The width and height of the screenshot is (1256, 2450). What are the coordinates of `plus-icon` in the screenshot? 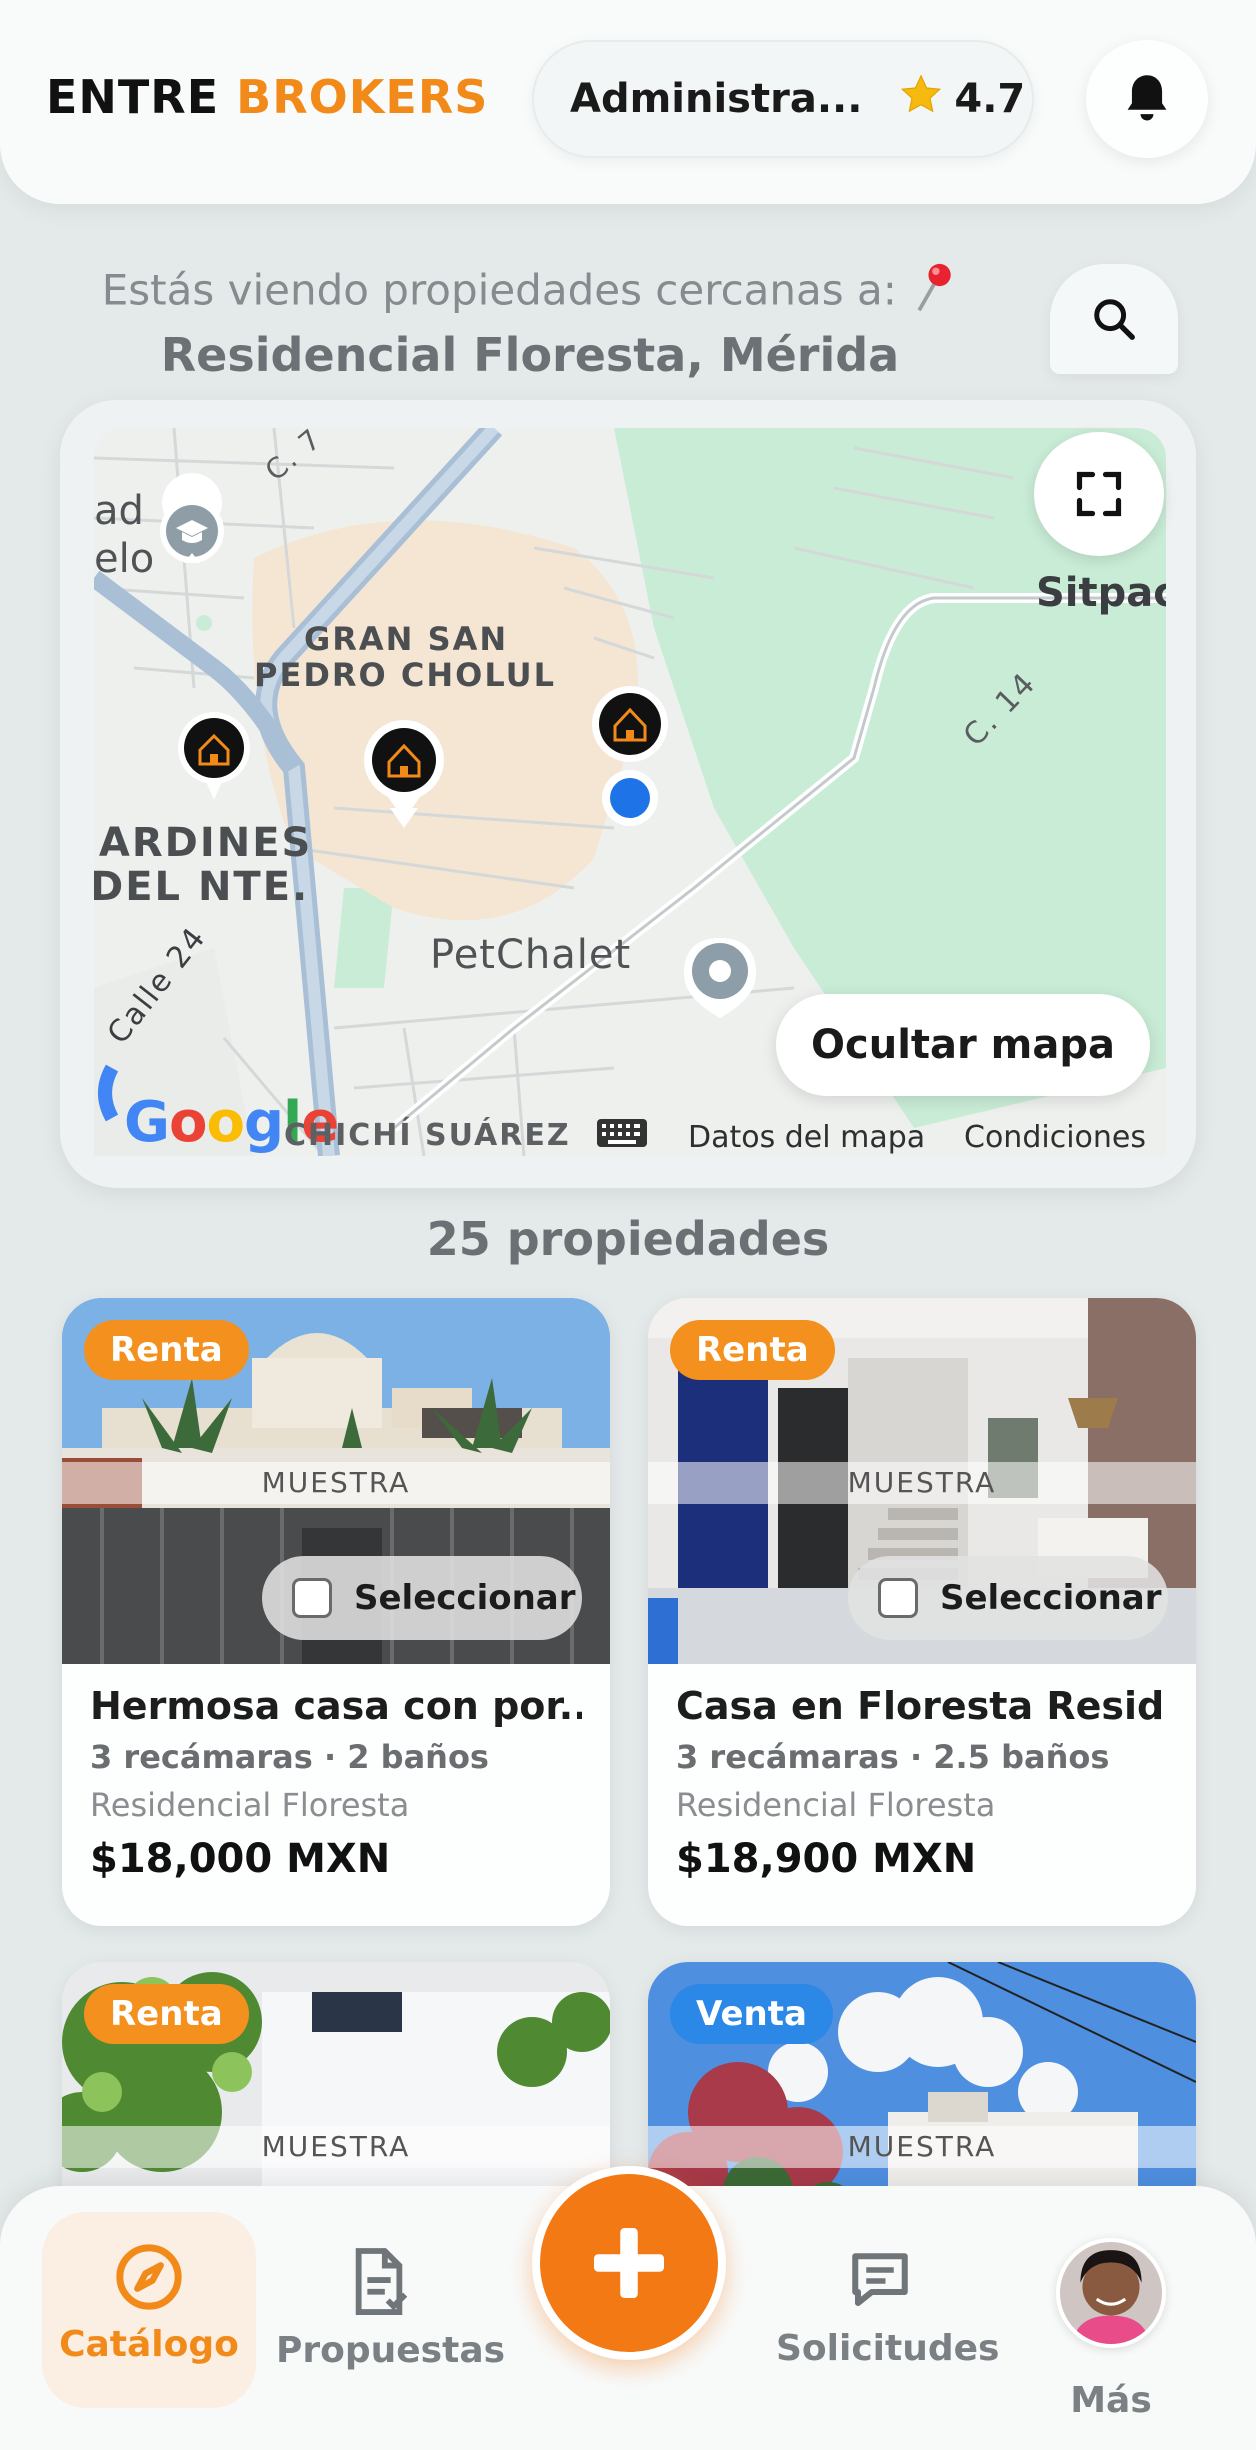 It's located at (629, 2263).